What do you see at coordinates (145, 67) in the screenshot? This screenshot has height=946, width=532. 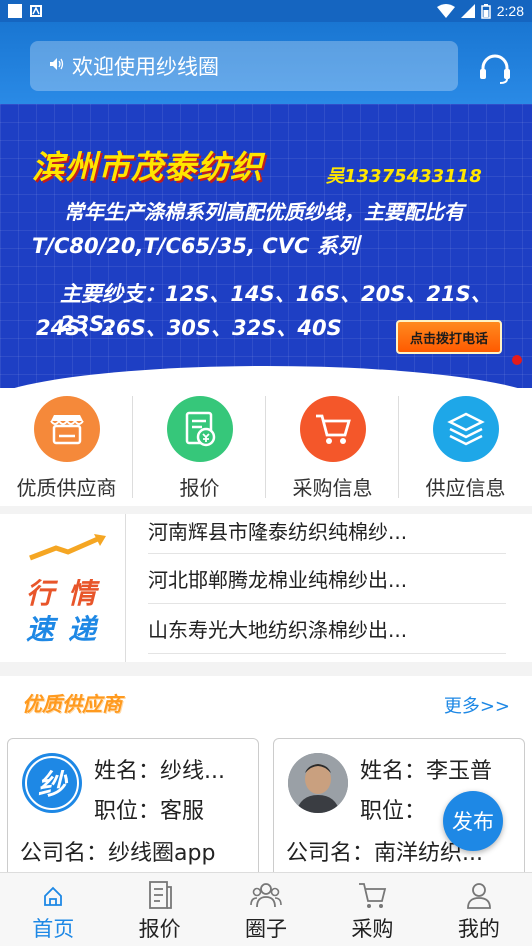 I see `search-text: 欢迎使用纱线圈` at bounding box center [145, 67].